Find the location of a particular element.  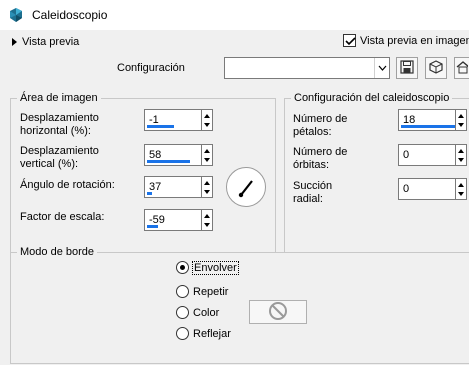

scale-factor-spin-arrows is located at coordinates (207, 220).